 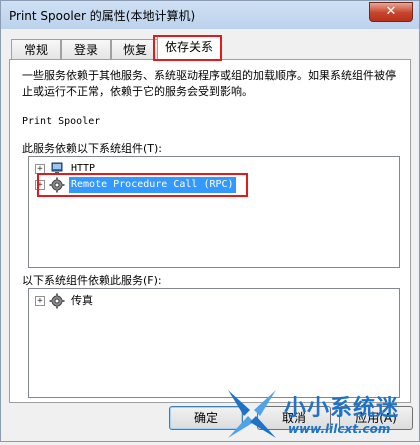 I want to click on tree-item-label: 传真, so click(x=82, y=300).